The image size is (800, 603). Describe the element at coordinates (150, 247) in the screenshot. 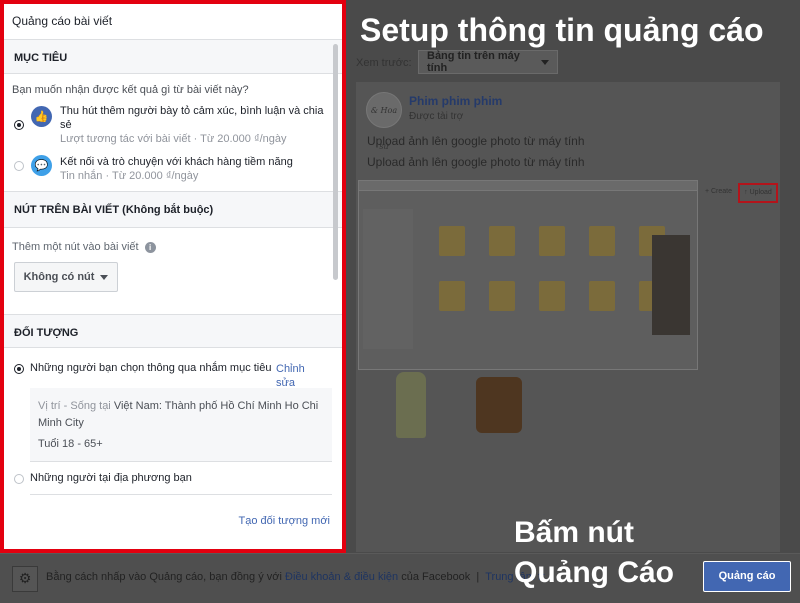

I see `info-icon: i` at that location.